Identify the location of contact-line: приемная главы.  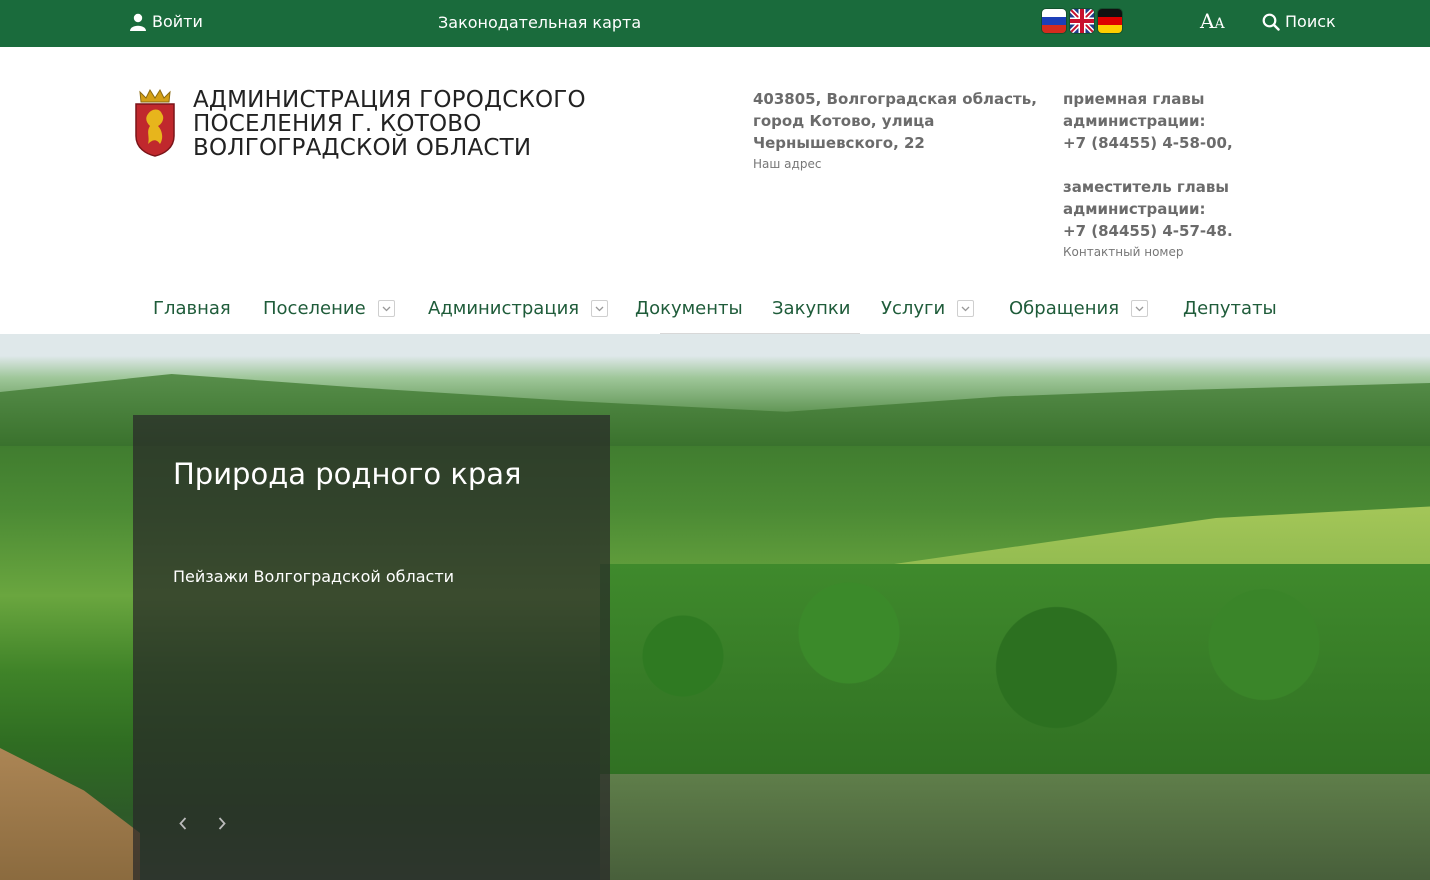
(1134, 99).